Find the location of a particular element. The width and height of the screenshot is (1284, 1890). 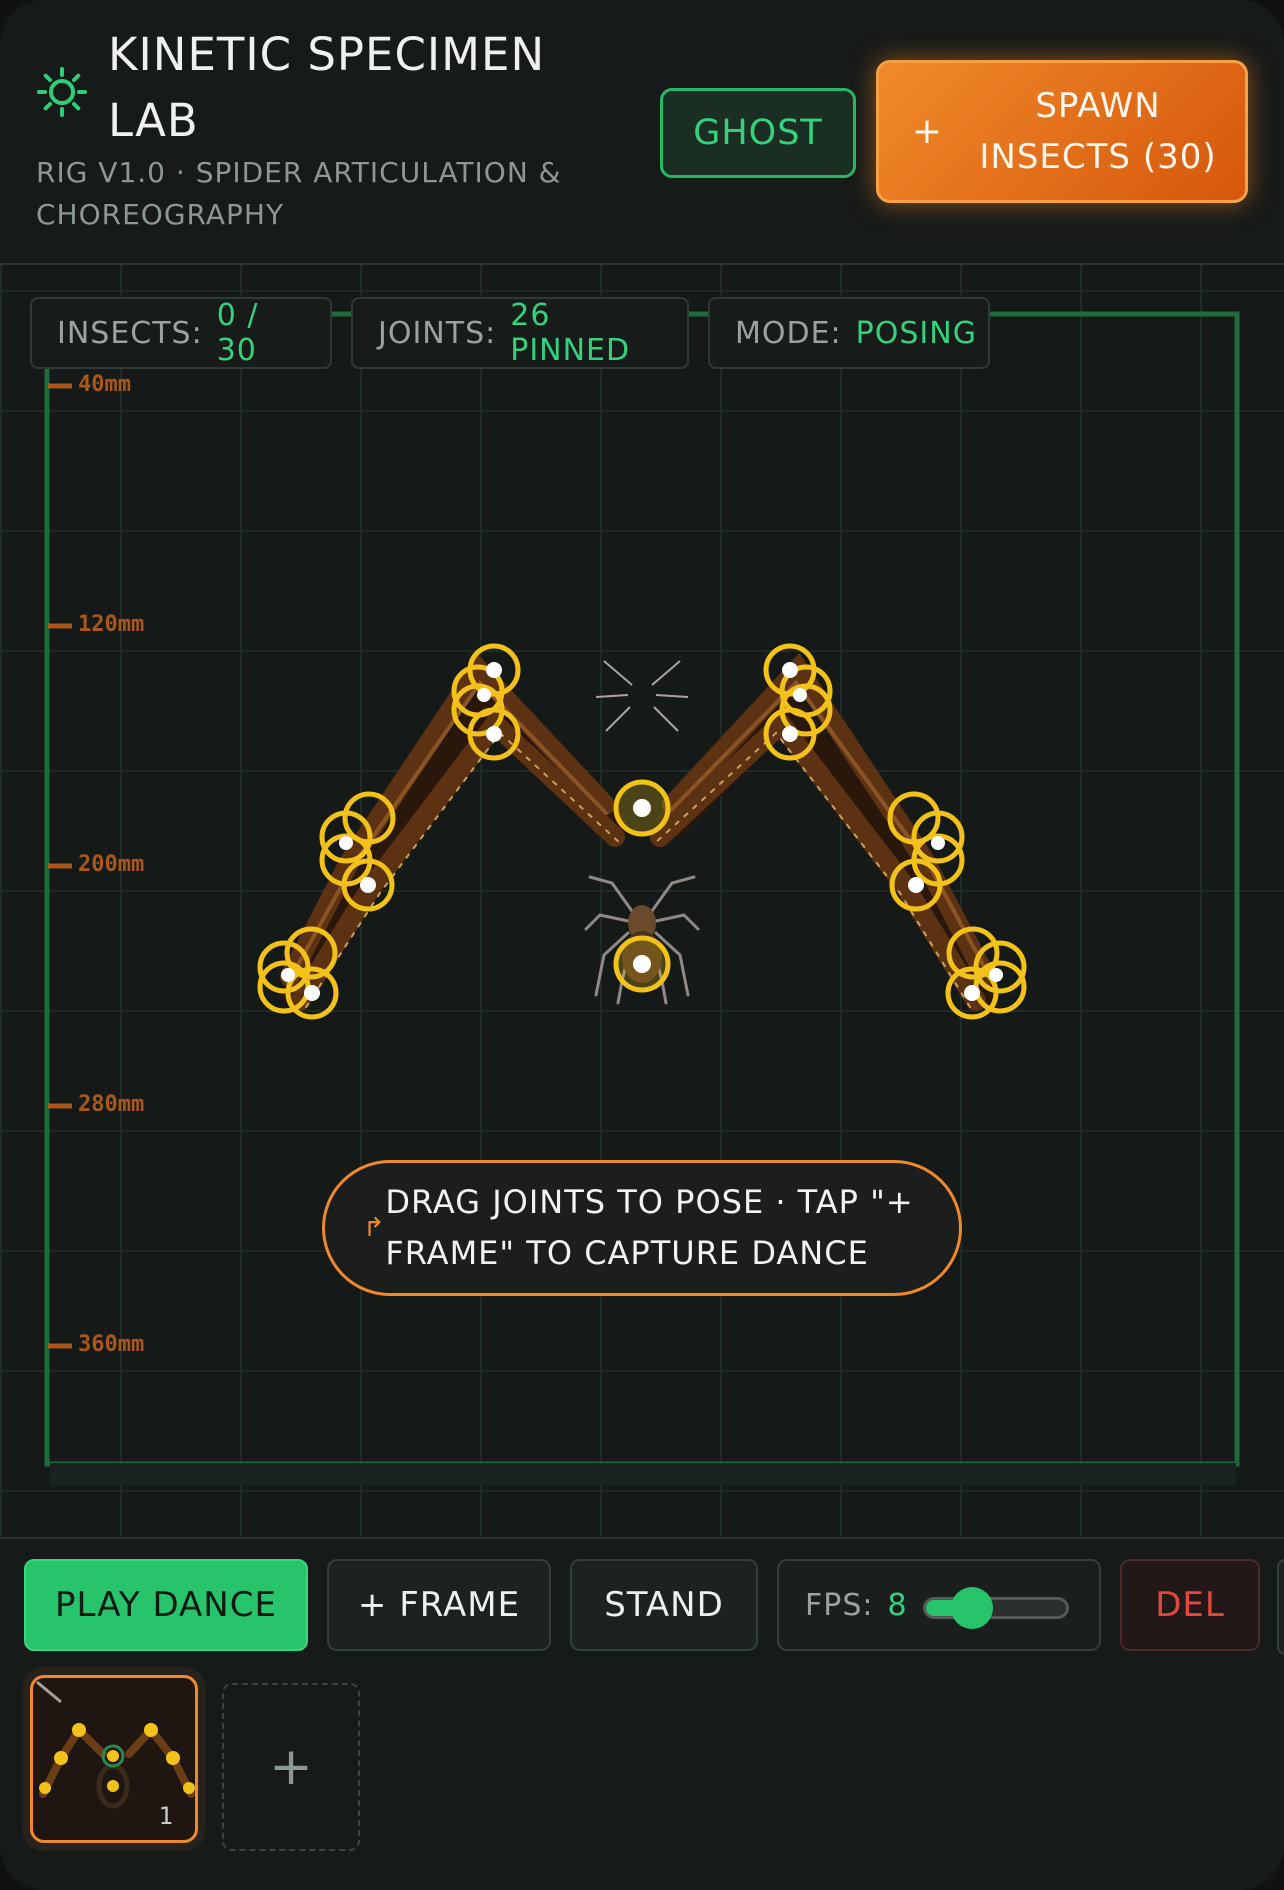

insects-counter: INSECTS: 0 / 30 is located at coordinates (181, 333).